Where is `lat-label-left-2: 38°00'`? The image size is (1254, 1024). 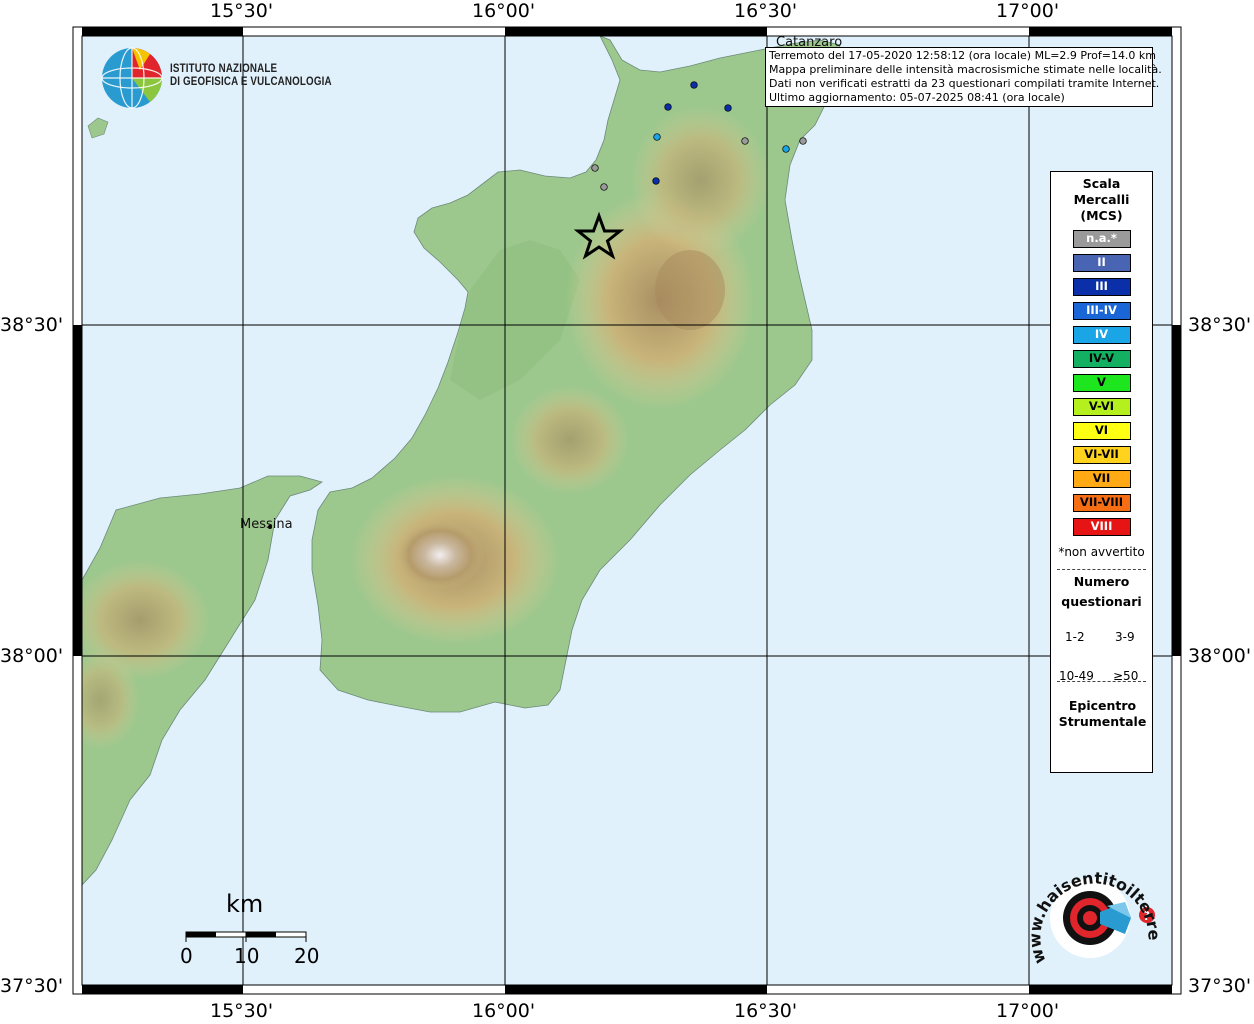
lat-label-left-2: 38°00' is located at coordinates (32, 656).